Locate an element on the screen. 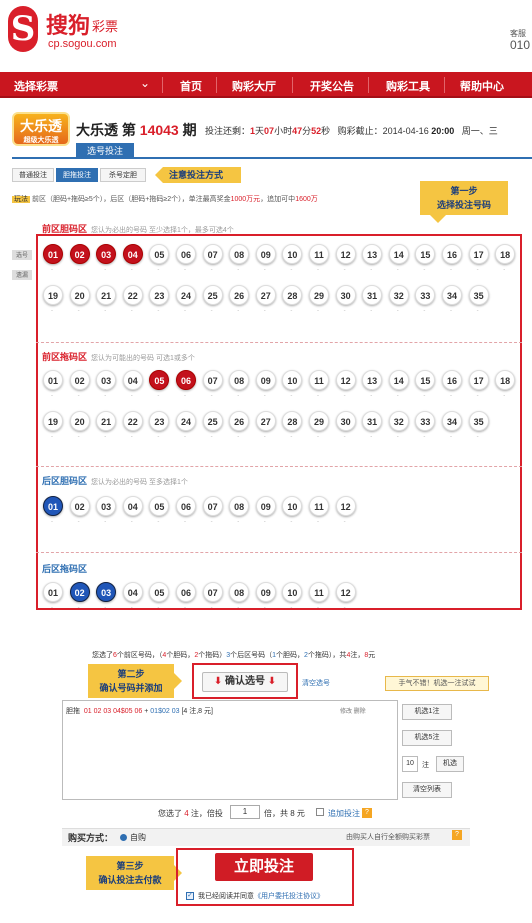 The width and height of the screenshot is (532, 923). clear-selection-link: 清空选号 is located at coordinates (316, 683).